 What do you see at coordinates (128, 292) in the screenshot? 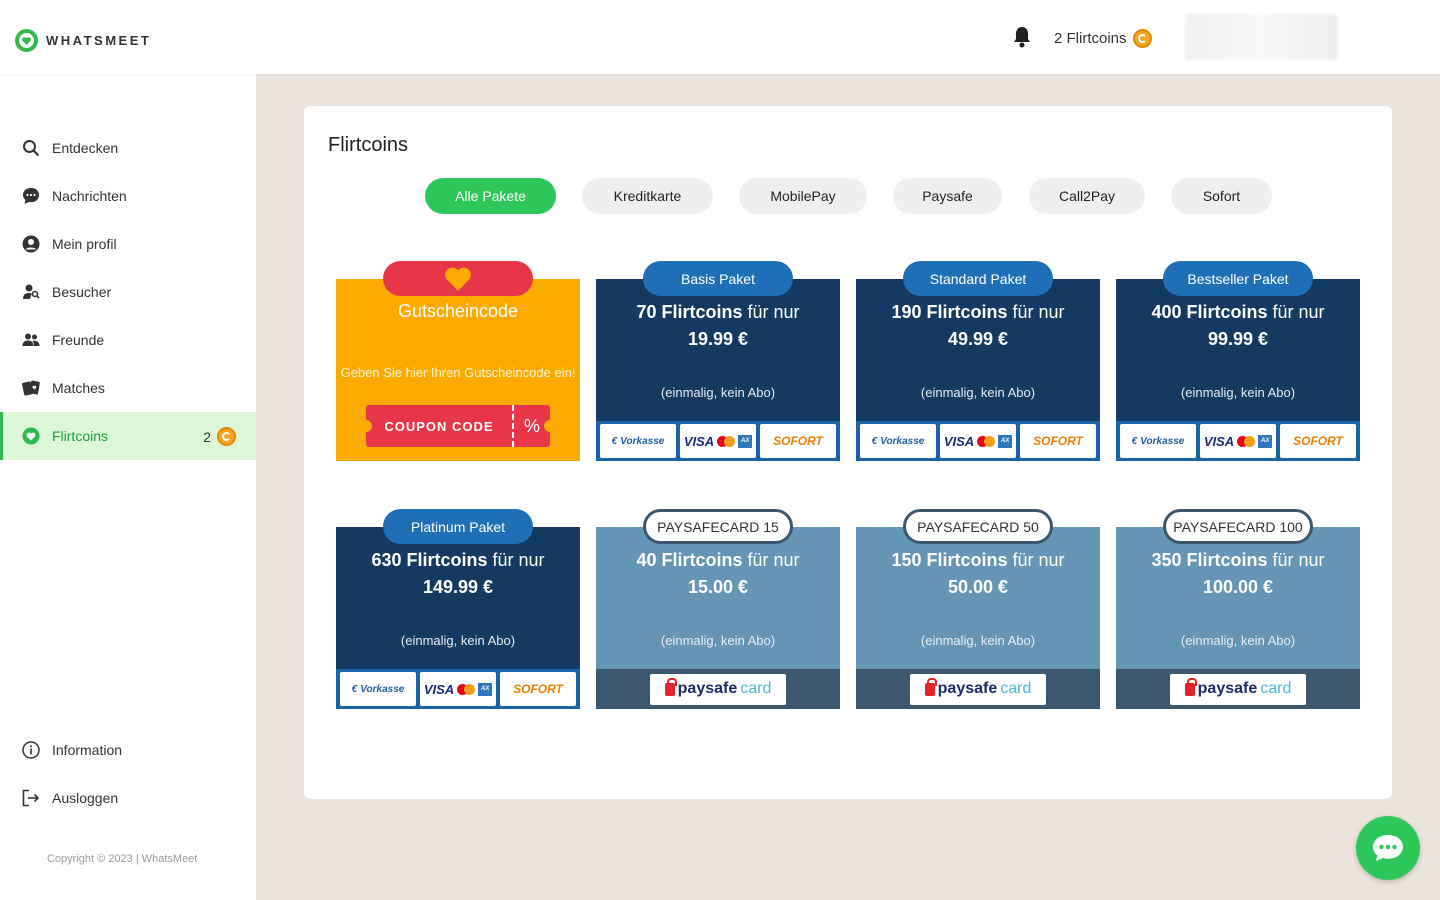
I see `sidebar-item-besucher: Besucher` at bounding box center [128, 292].